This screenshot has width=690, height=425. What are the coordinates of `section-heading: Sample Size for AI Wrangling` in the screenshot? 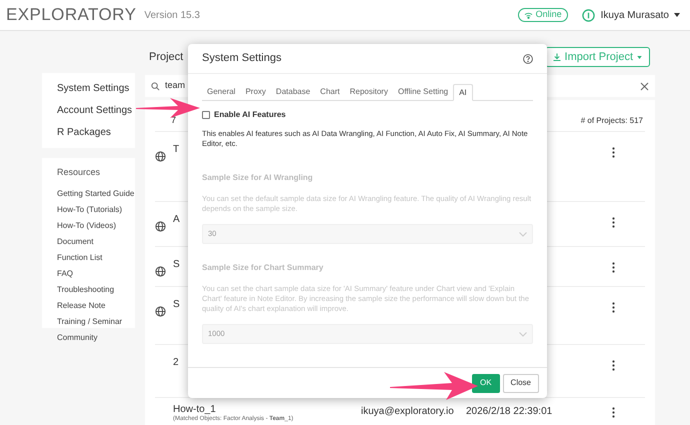 It's located at (258, 178).